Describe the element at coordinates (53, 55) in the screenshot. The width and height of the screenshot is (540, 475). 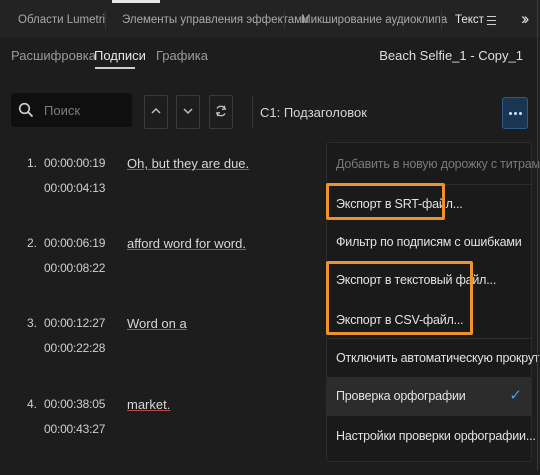
I see `subtab-transcript: Расшифровка` at that location.